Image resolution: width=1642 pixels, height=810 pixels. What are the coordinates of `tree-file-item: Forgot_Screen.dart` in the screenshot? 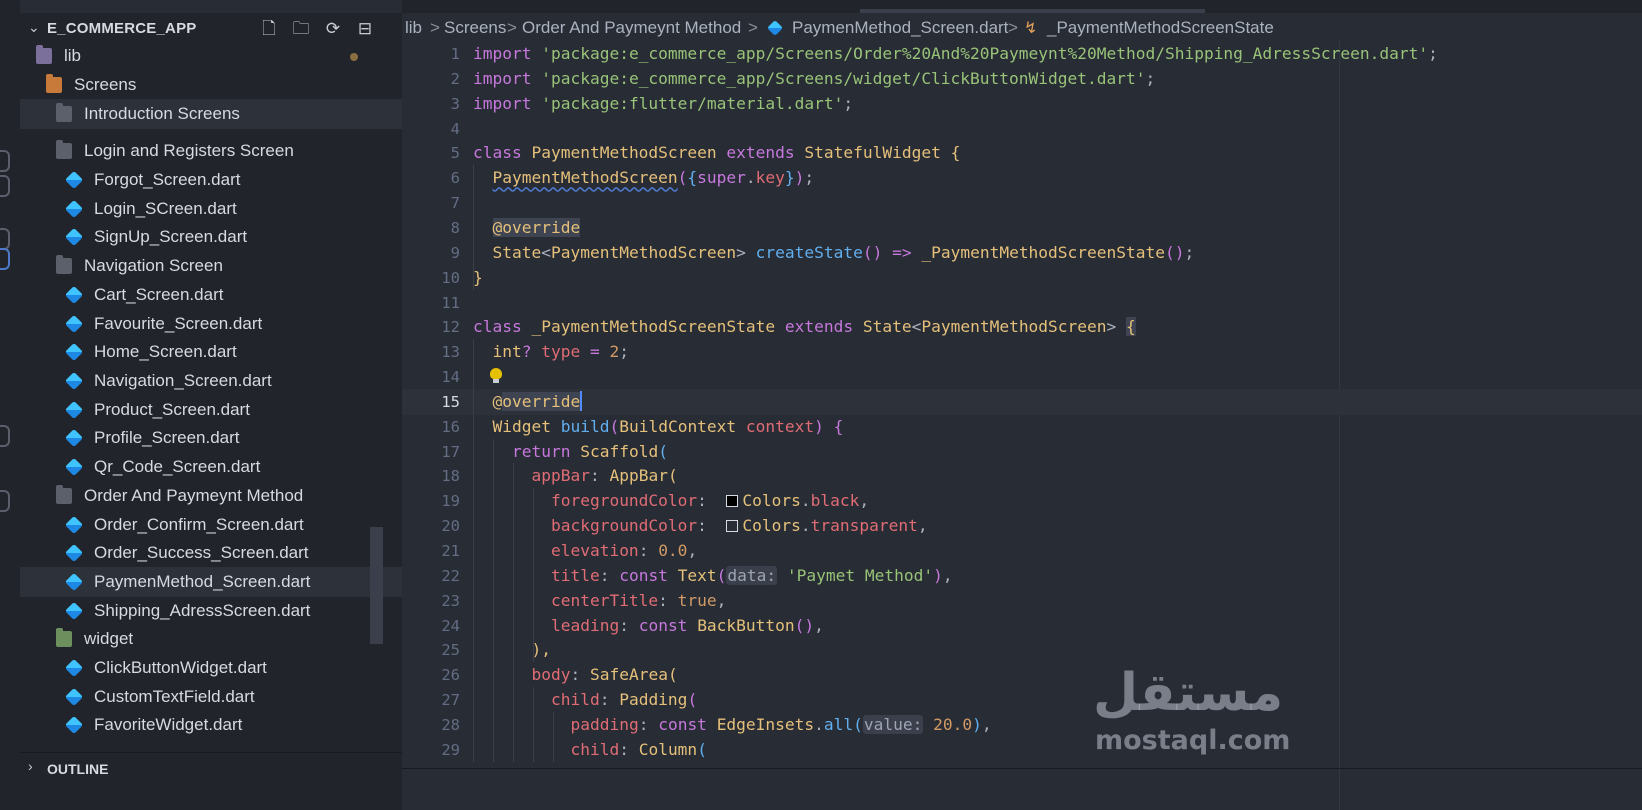 It's located at (211, 180).